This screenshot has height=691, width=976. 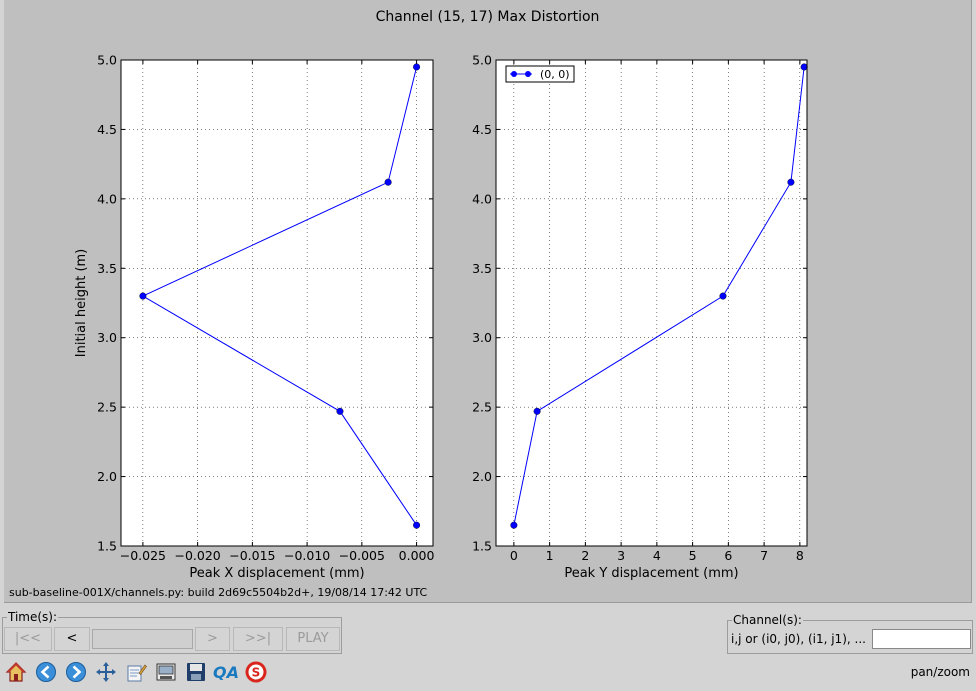 I want to click on s-badge-label: S, so click(x=256, y=673).